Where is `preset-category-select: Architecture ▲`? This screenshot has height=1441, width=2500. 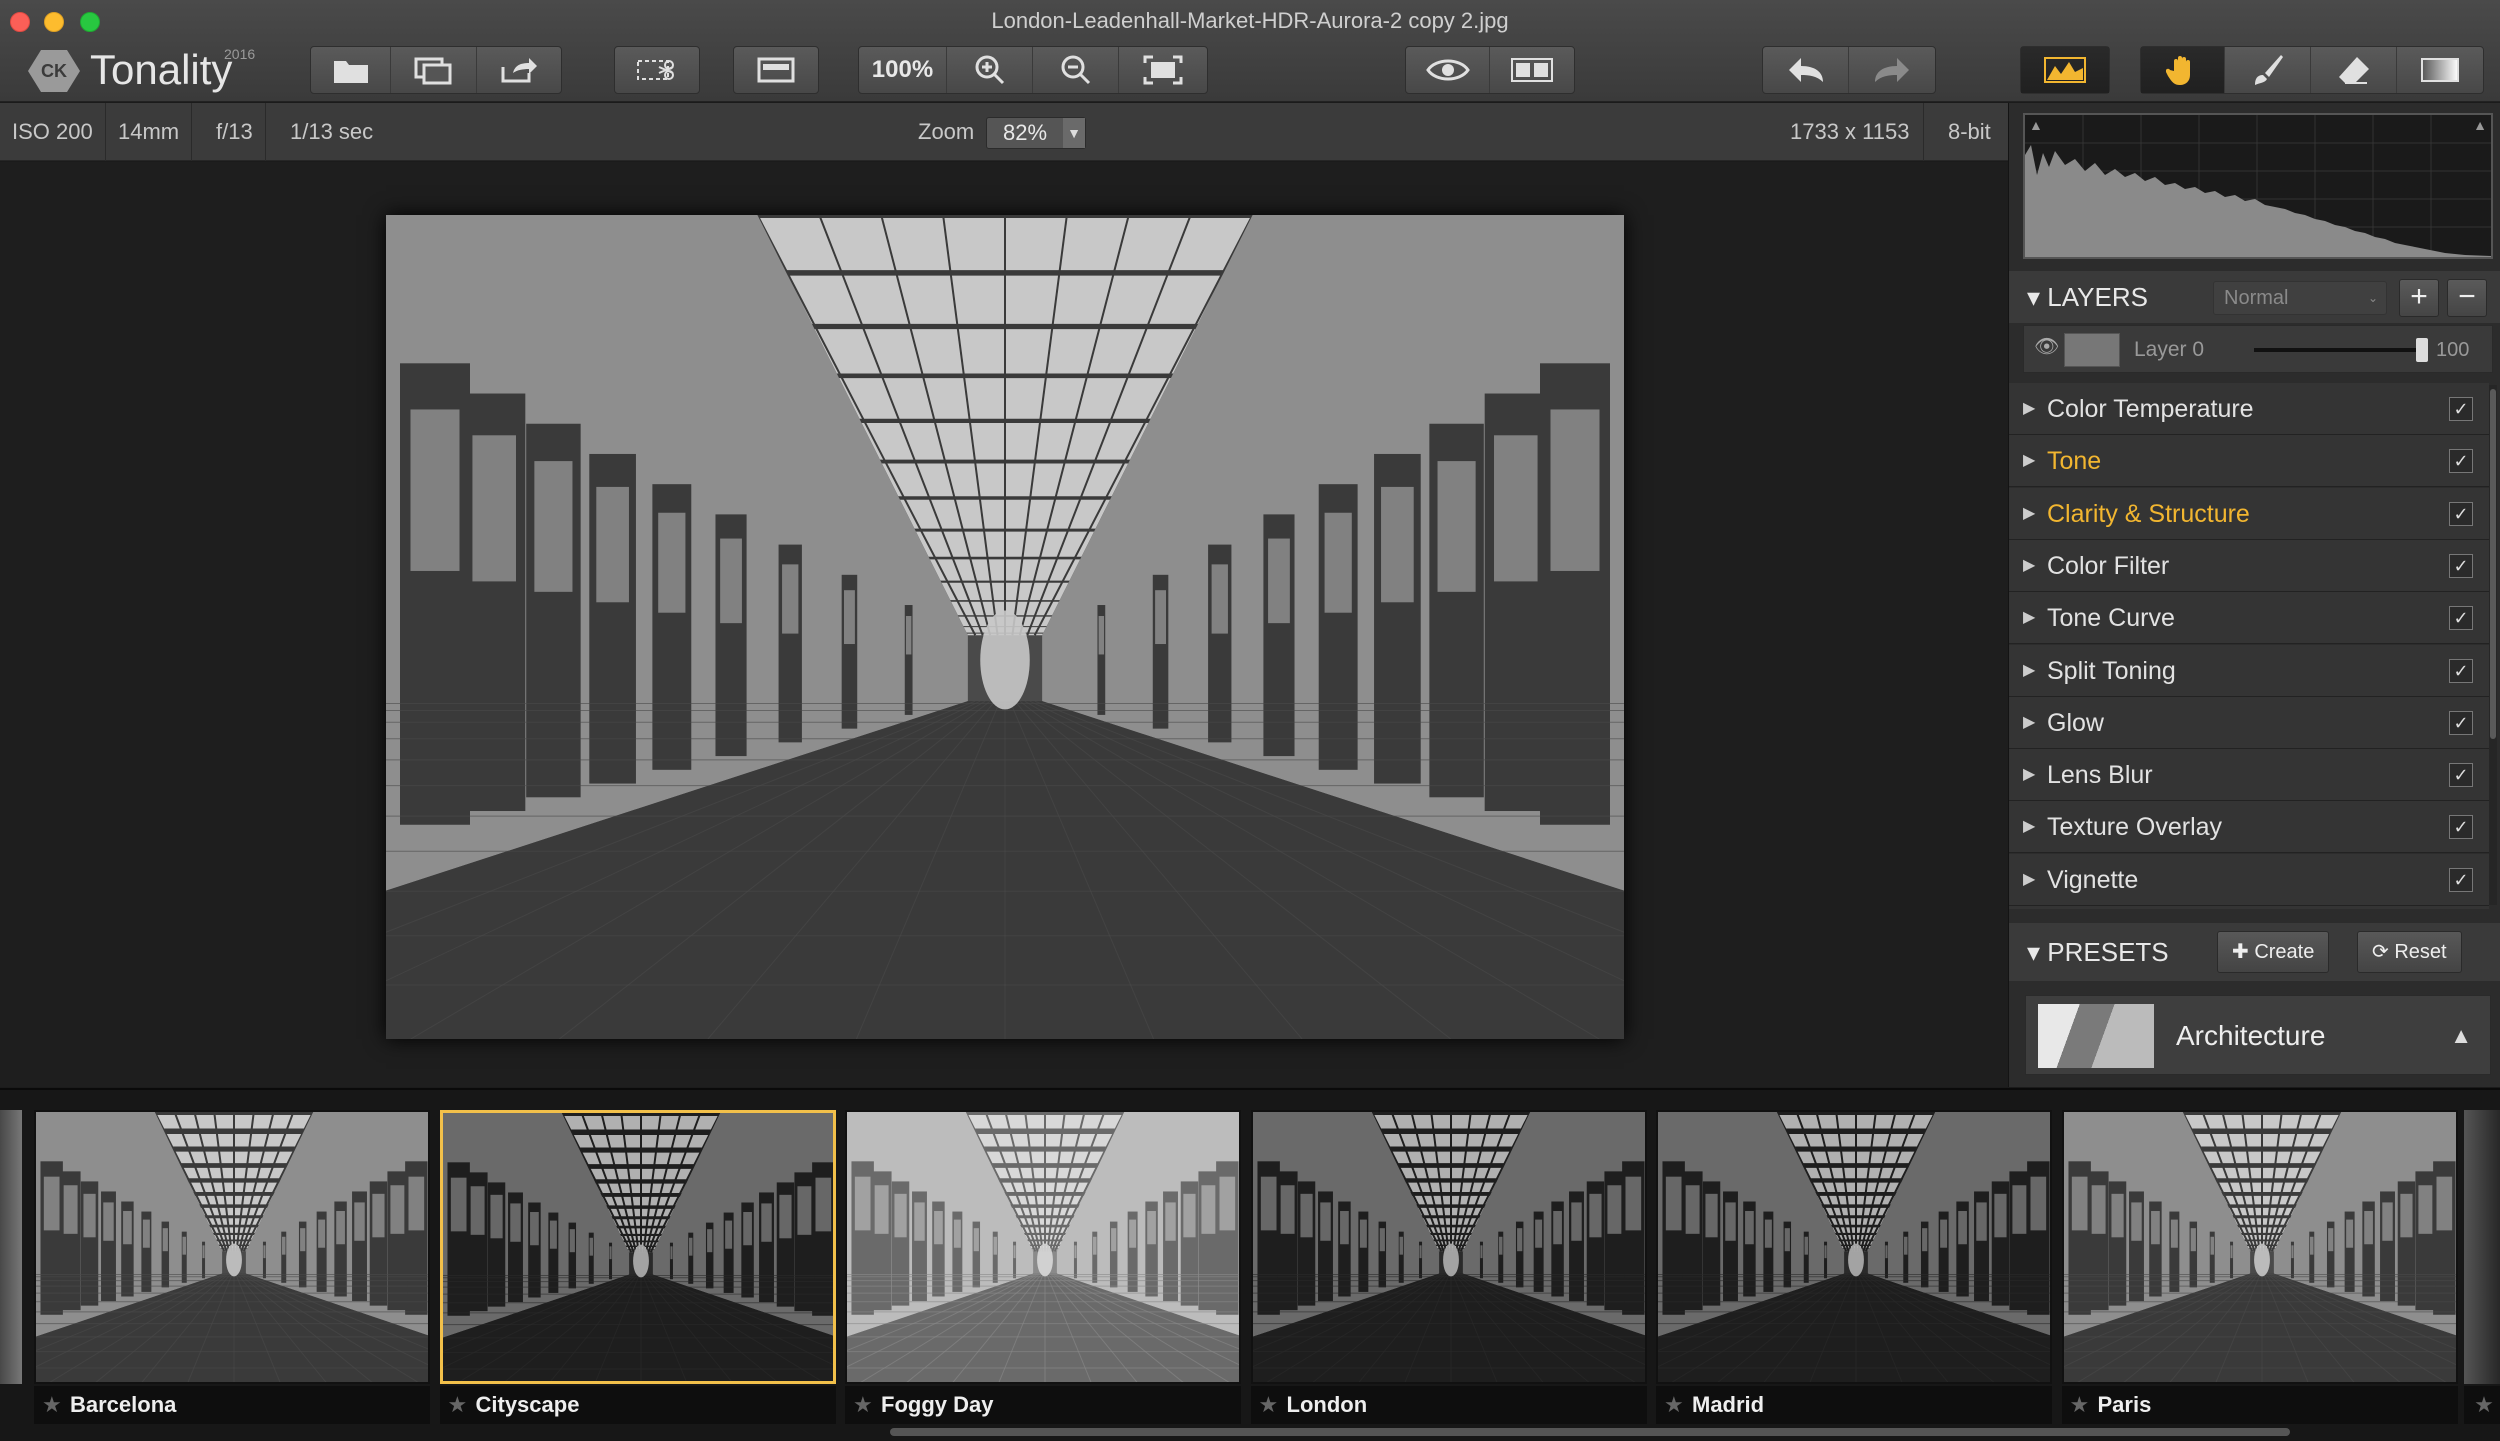 preset-category-select: Architecture ▲ is located at coordinates (2258, 1035).